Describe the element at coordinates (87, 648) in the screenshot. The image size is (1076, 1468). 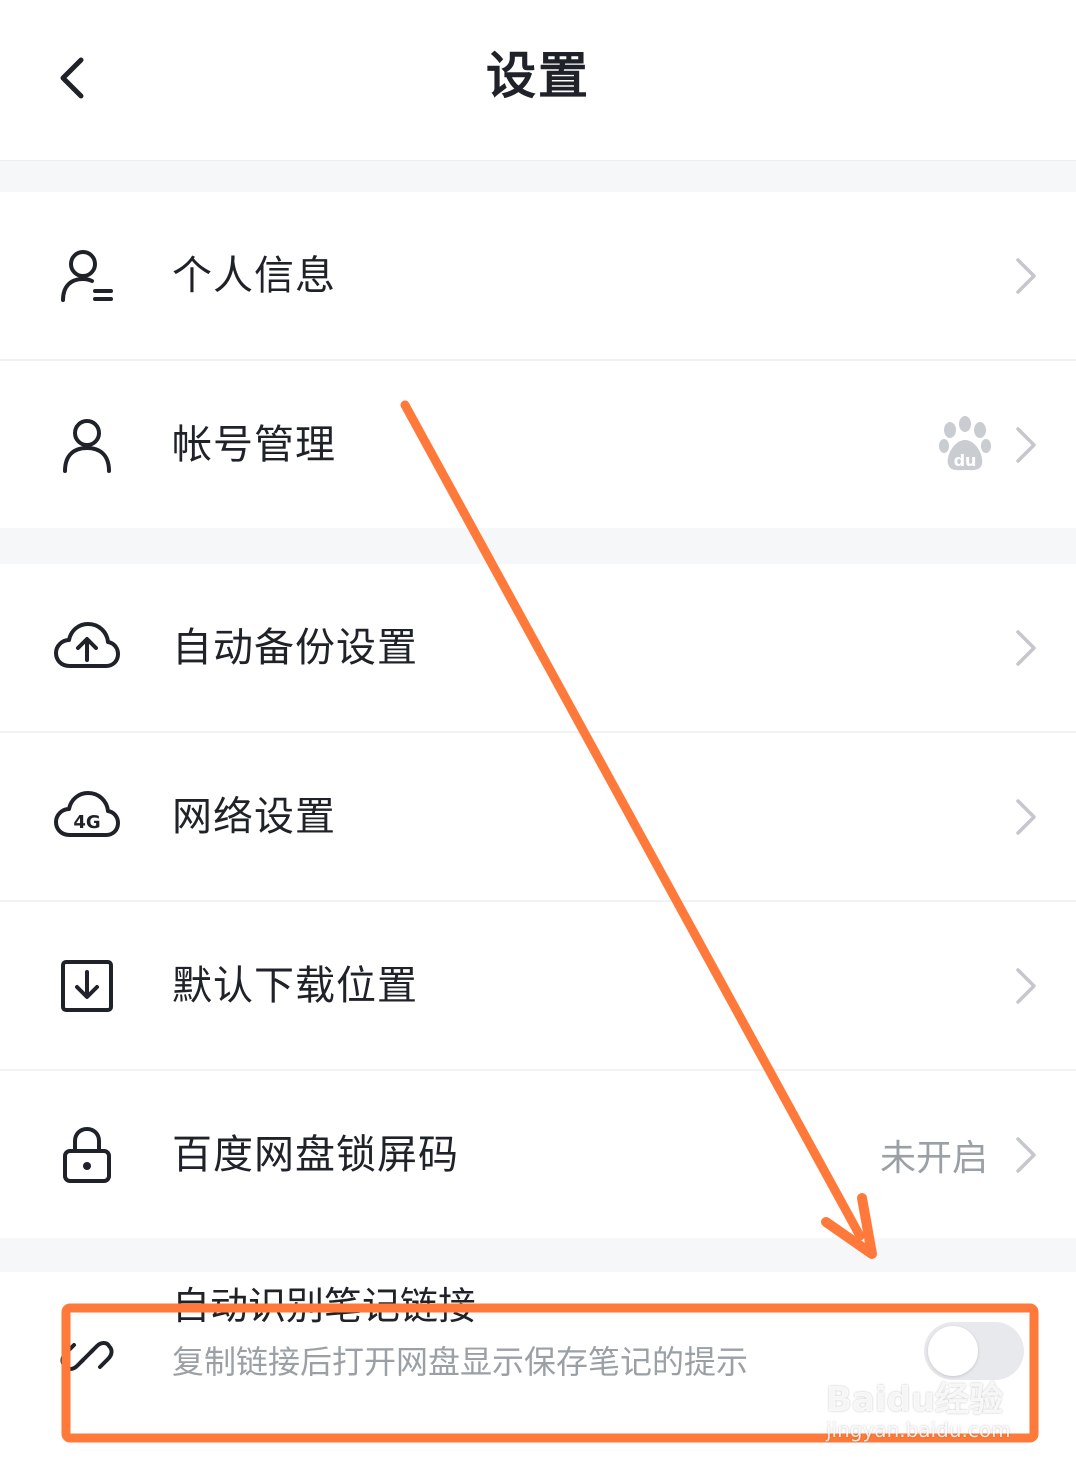
I see `cloud-upload-icon` at that location.